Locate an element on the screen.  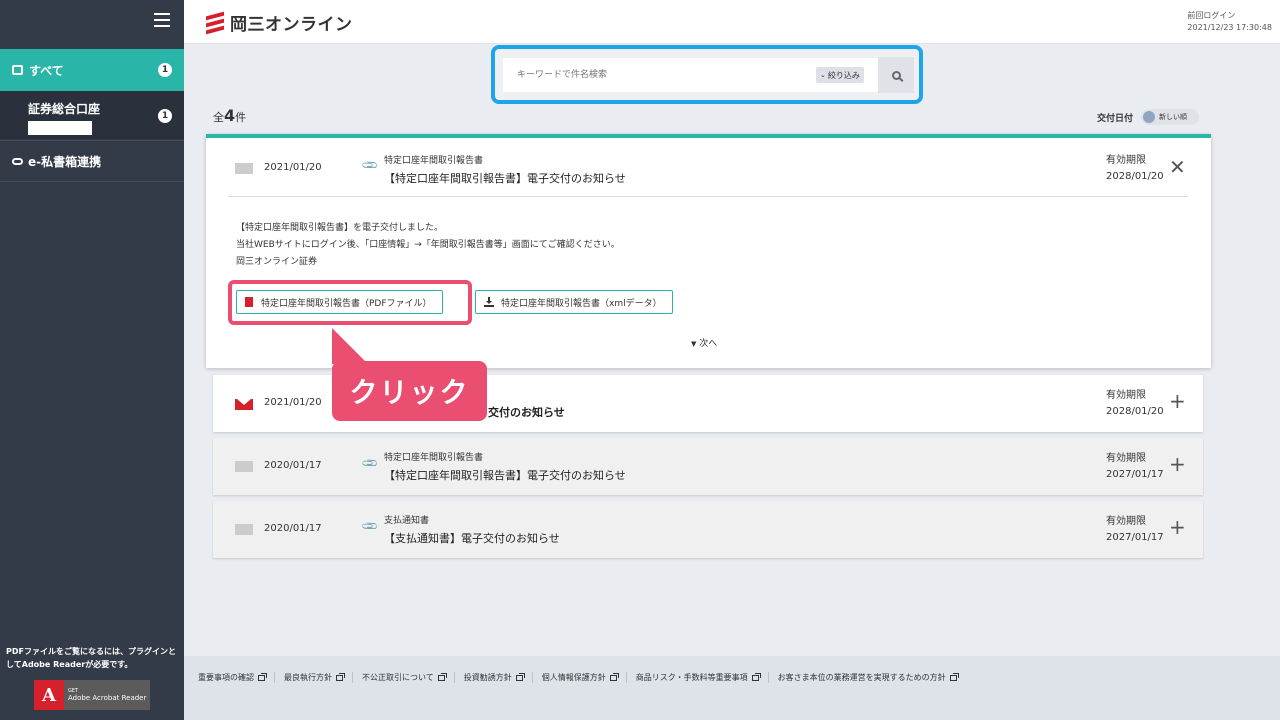
message-date: 2021/01/20 is located at coordinates (293, 402).